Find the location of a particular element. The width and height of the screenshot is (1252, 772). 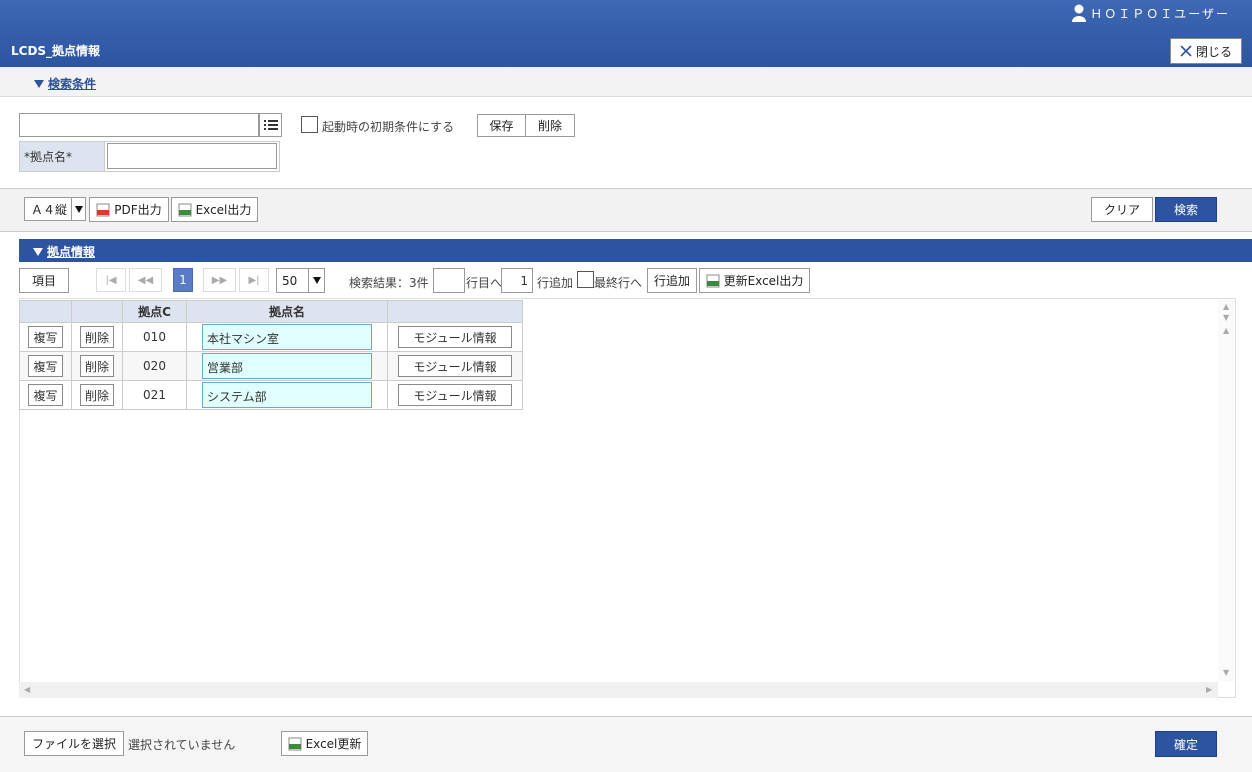

delete-condition-button: 削除 is located at coordinates (550, 125).